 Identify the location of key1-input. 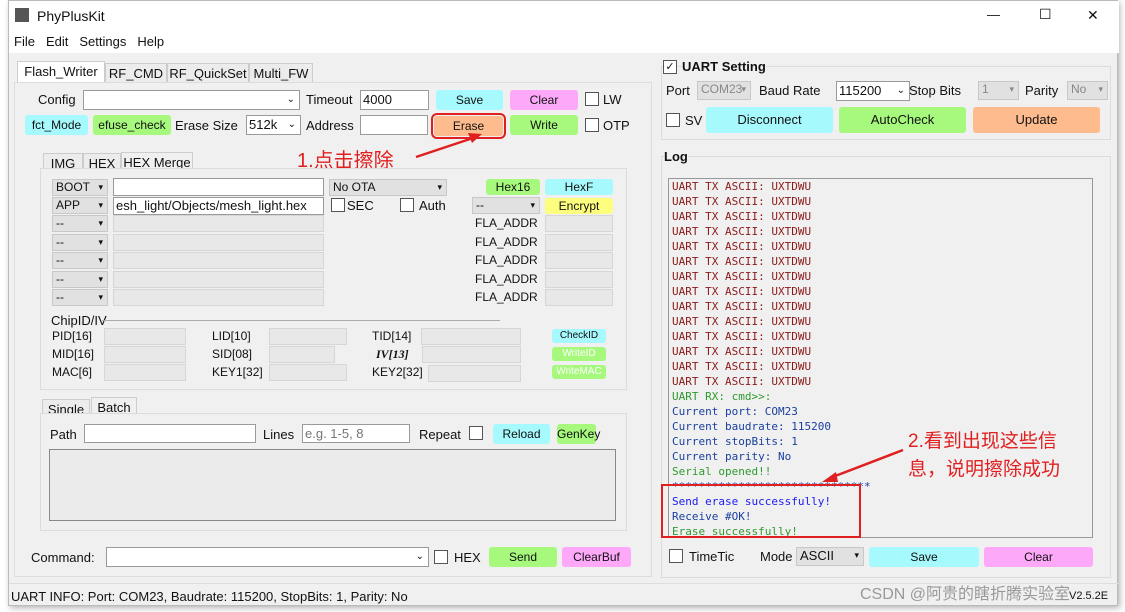
(308, 372).